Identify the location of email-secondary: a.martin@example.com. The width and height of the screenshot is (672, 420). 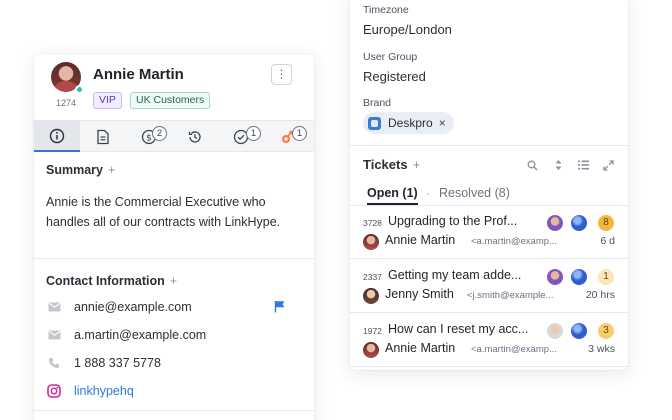
(140, 335).